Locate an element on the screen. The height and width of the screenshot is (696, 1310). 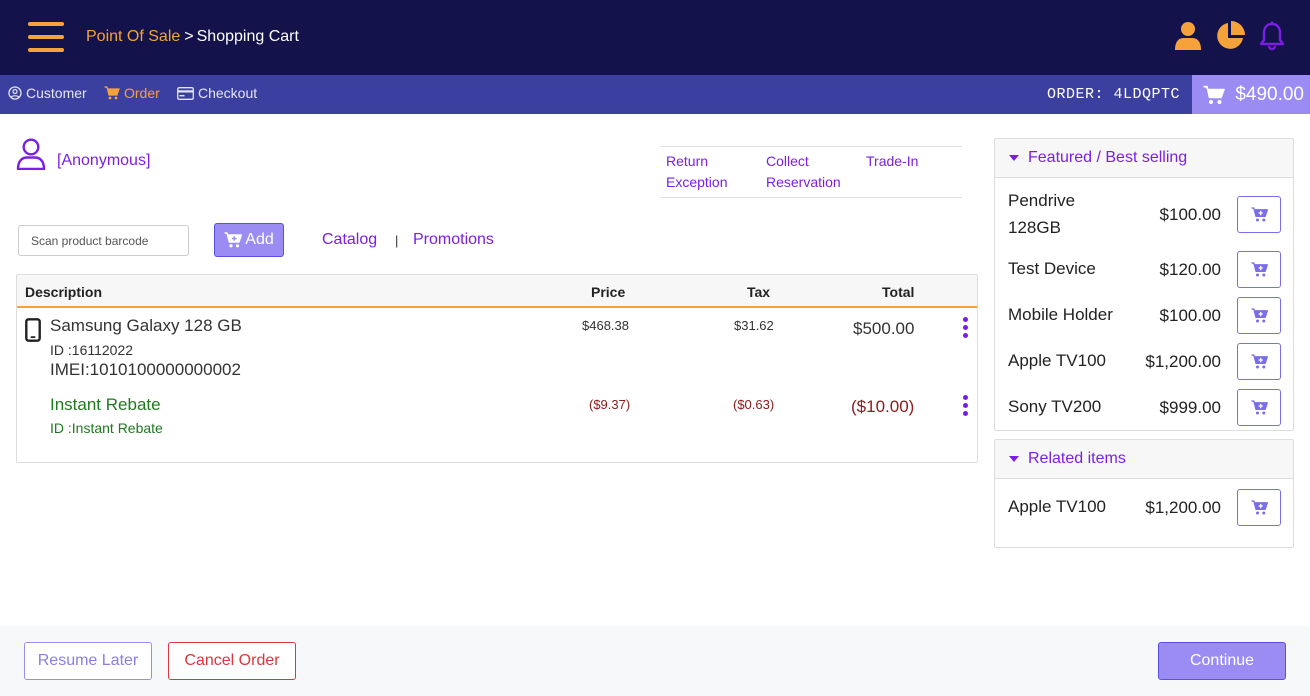
header-icons is located at coordinates (1230, 36).